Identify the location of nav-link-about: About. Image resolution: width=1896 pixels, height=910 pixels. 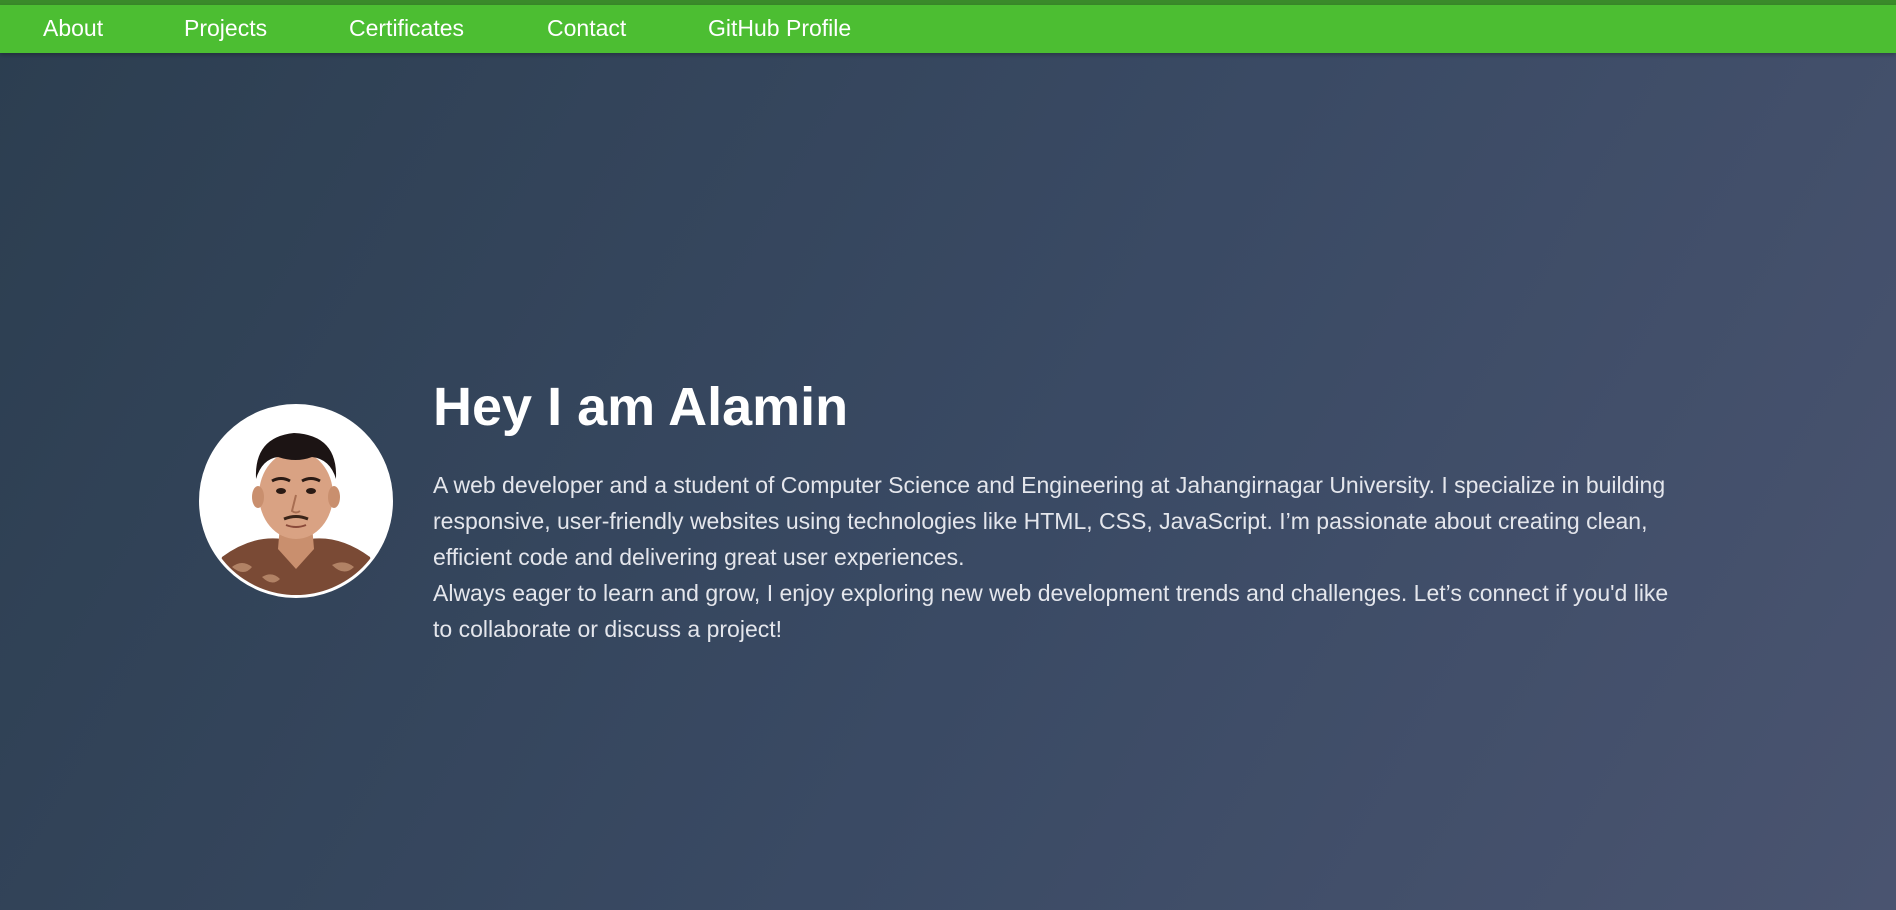
(73, 28).